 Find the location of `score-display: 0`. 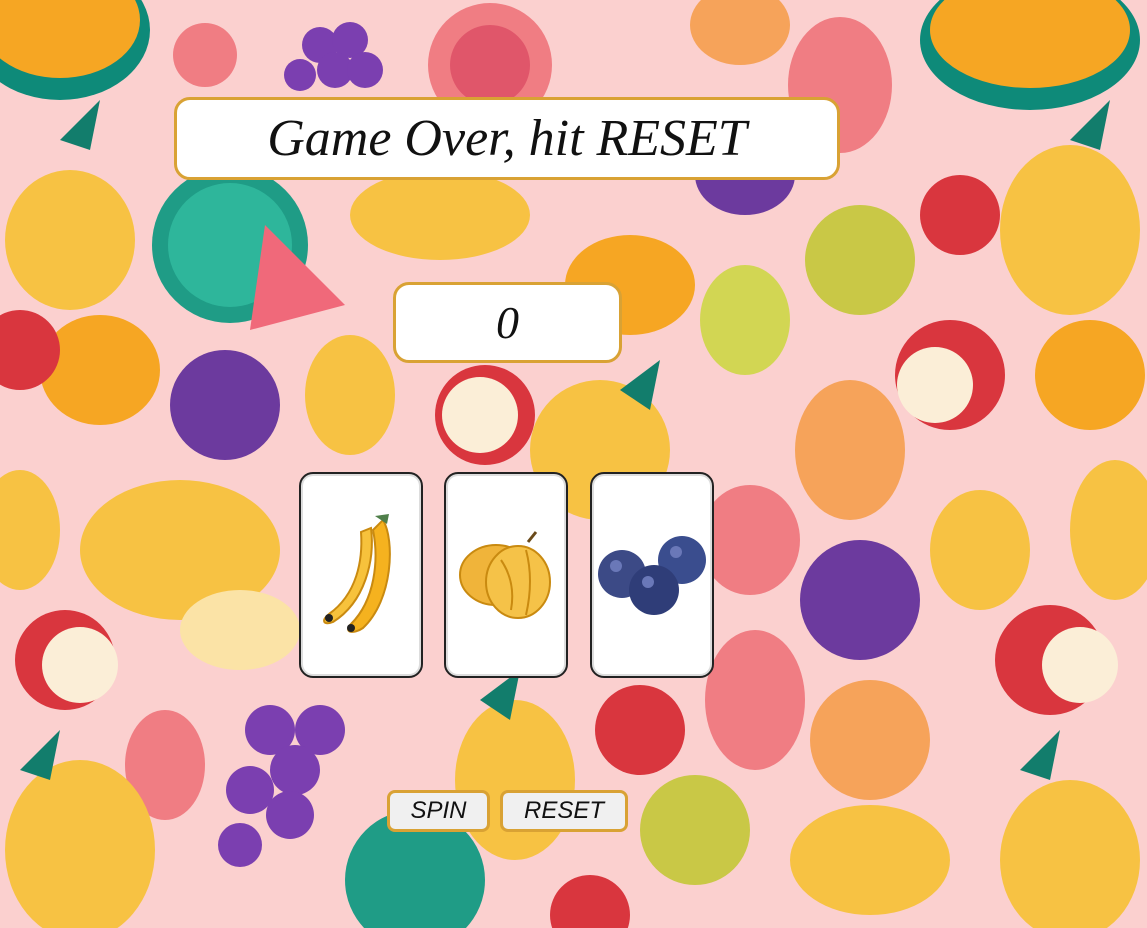

score-display: 0 is located at coordinates (507, 322).